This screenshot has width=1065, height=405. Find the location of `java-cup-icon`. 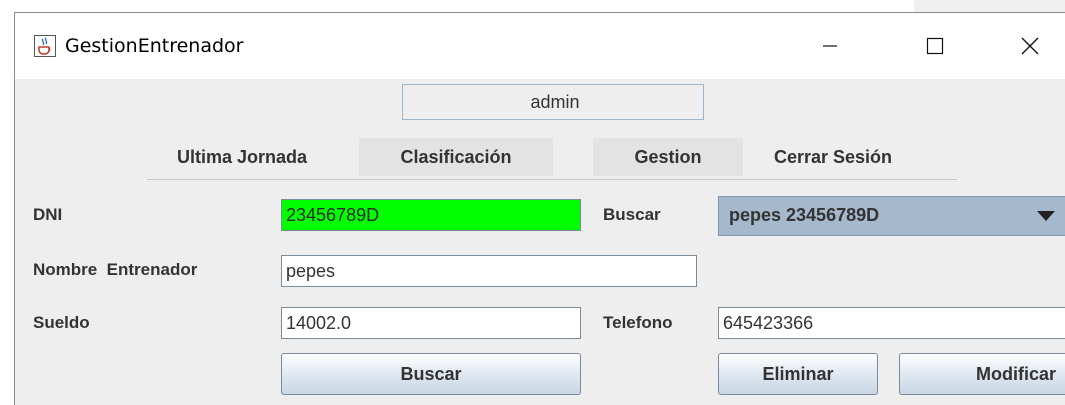

java-cup-icon is located at coordinates (45, 46).